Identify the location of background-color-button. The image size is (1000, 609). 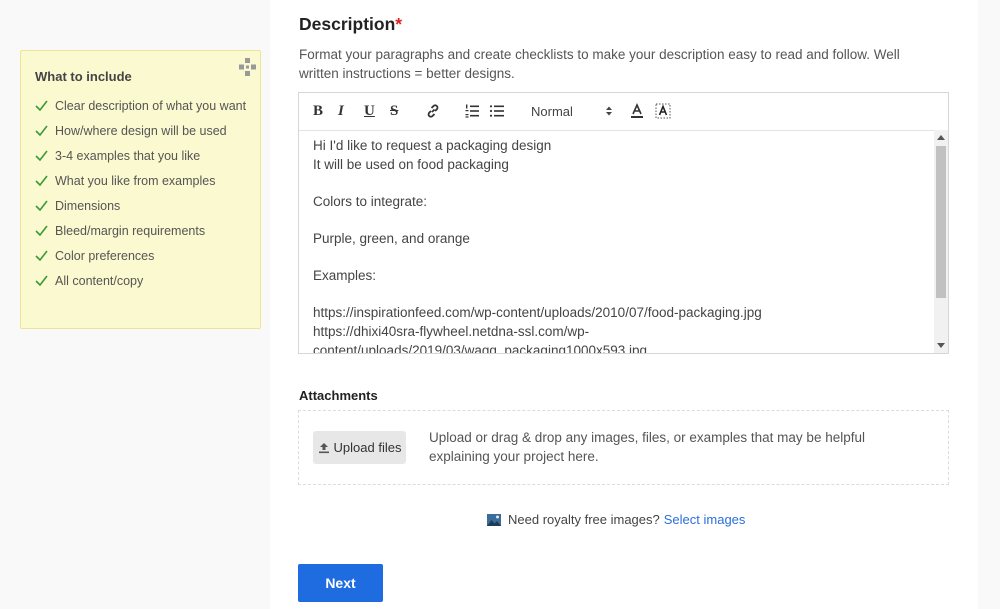
(663, 111).